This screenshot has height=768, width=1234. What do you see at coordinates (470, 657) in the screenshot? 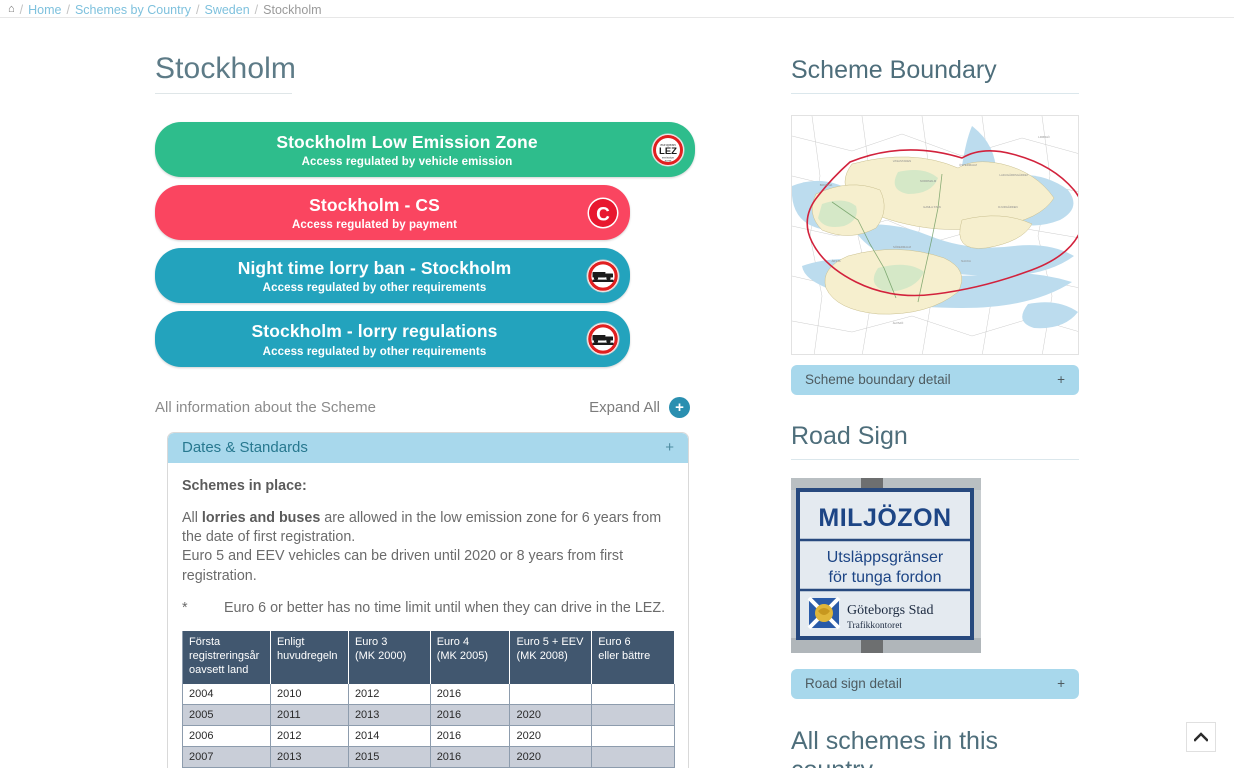
I see `table-header-cell: Euro 4 (MK 2005)` at bounding box center [470, 657].